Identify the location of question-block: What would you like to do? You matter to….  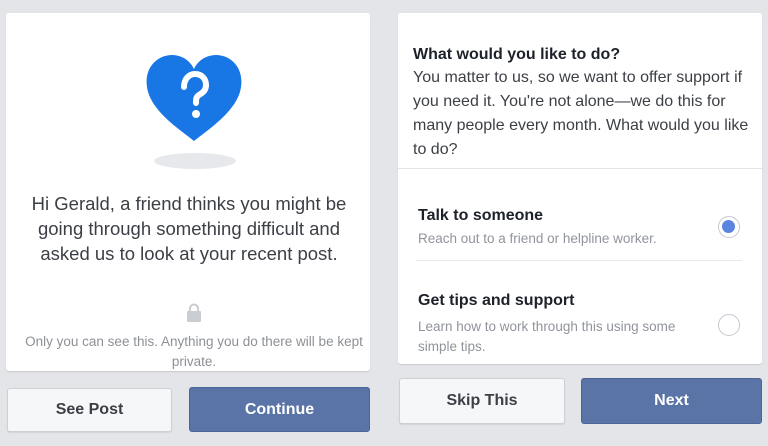
(583, 102).